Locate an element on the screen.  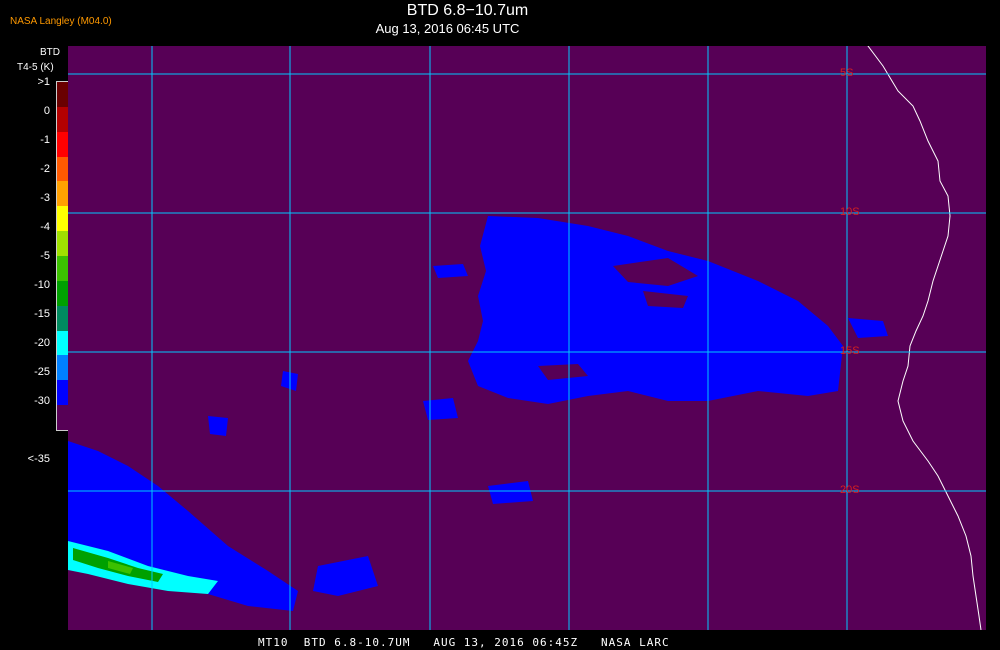
main-cloud-mass is located at coordinates (655, 310).